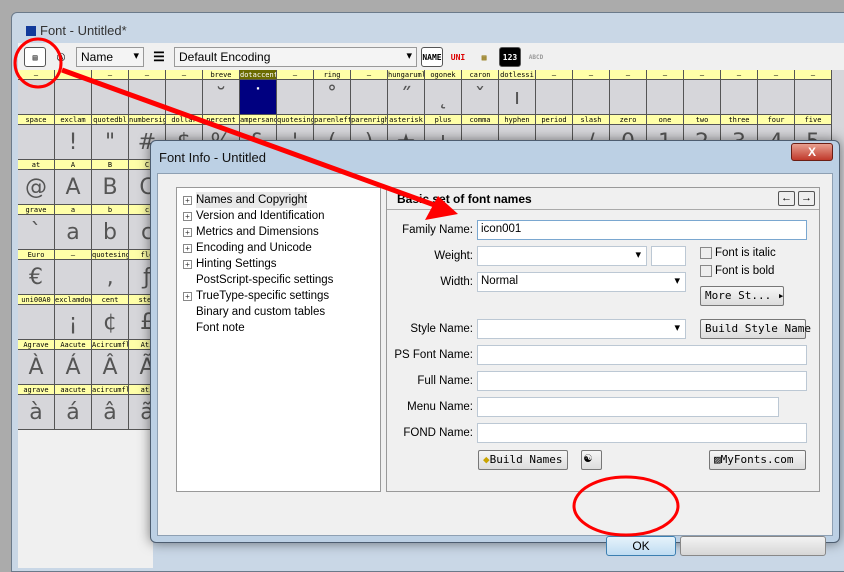 The image size is (844, 572). What do you see at coordinates (753, 546) in the screenshot?
I see `cancel-button` at bounding box center [753, 546].